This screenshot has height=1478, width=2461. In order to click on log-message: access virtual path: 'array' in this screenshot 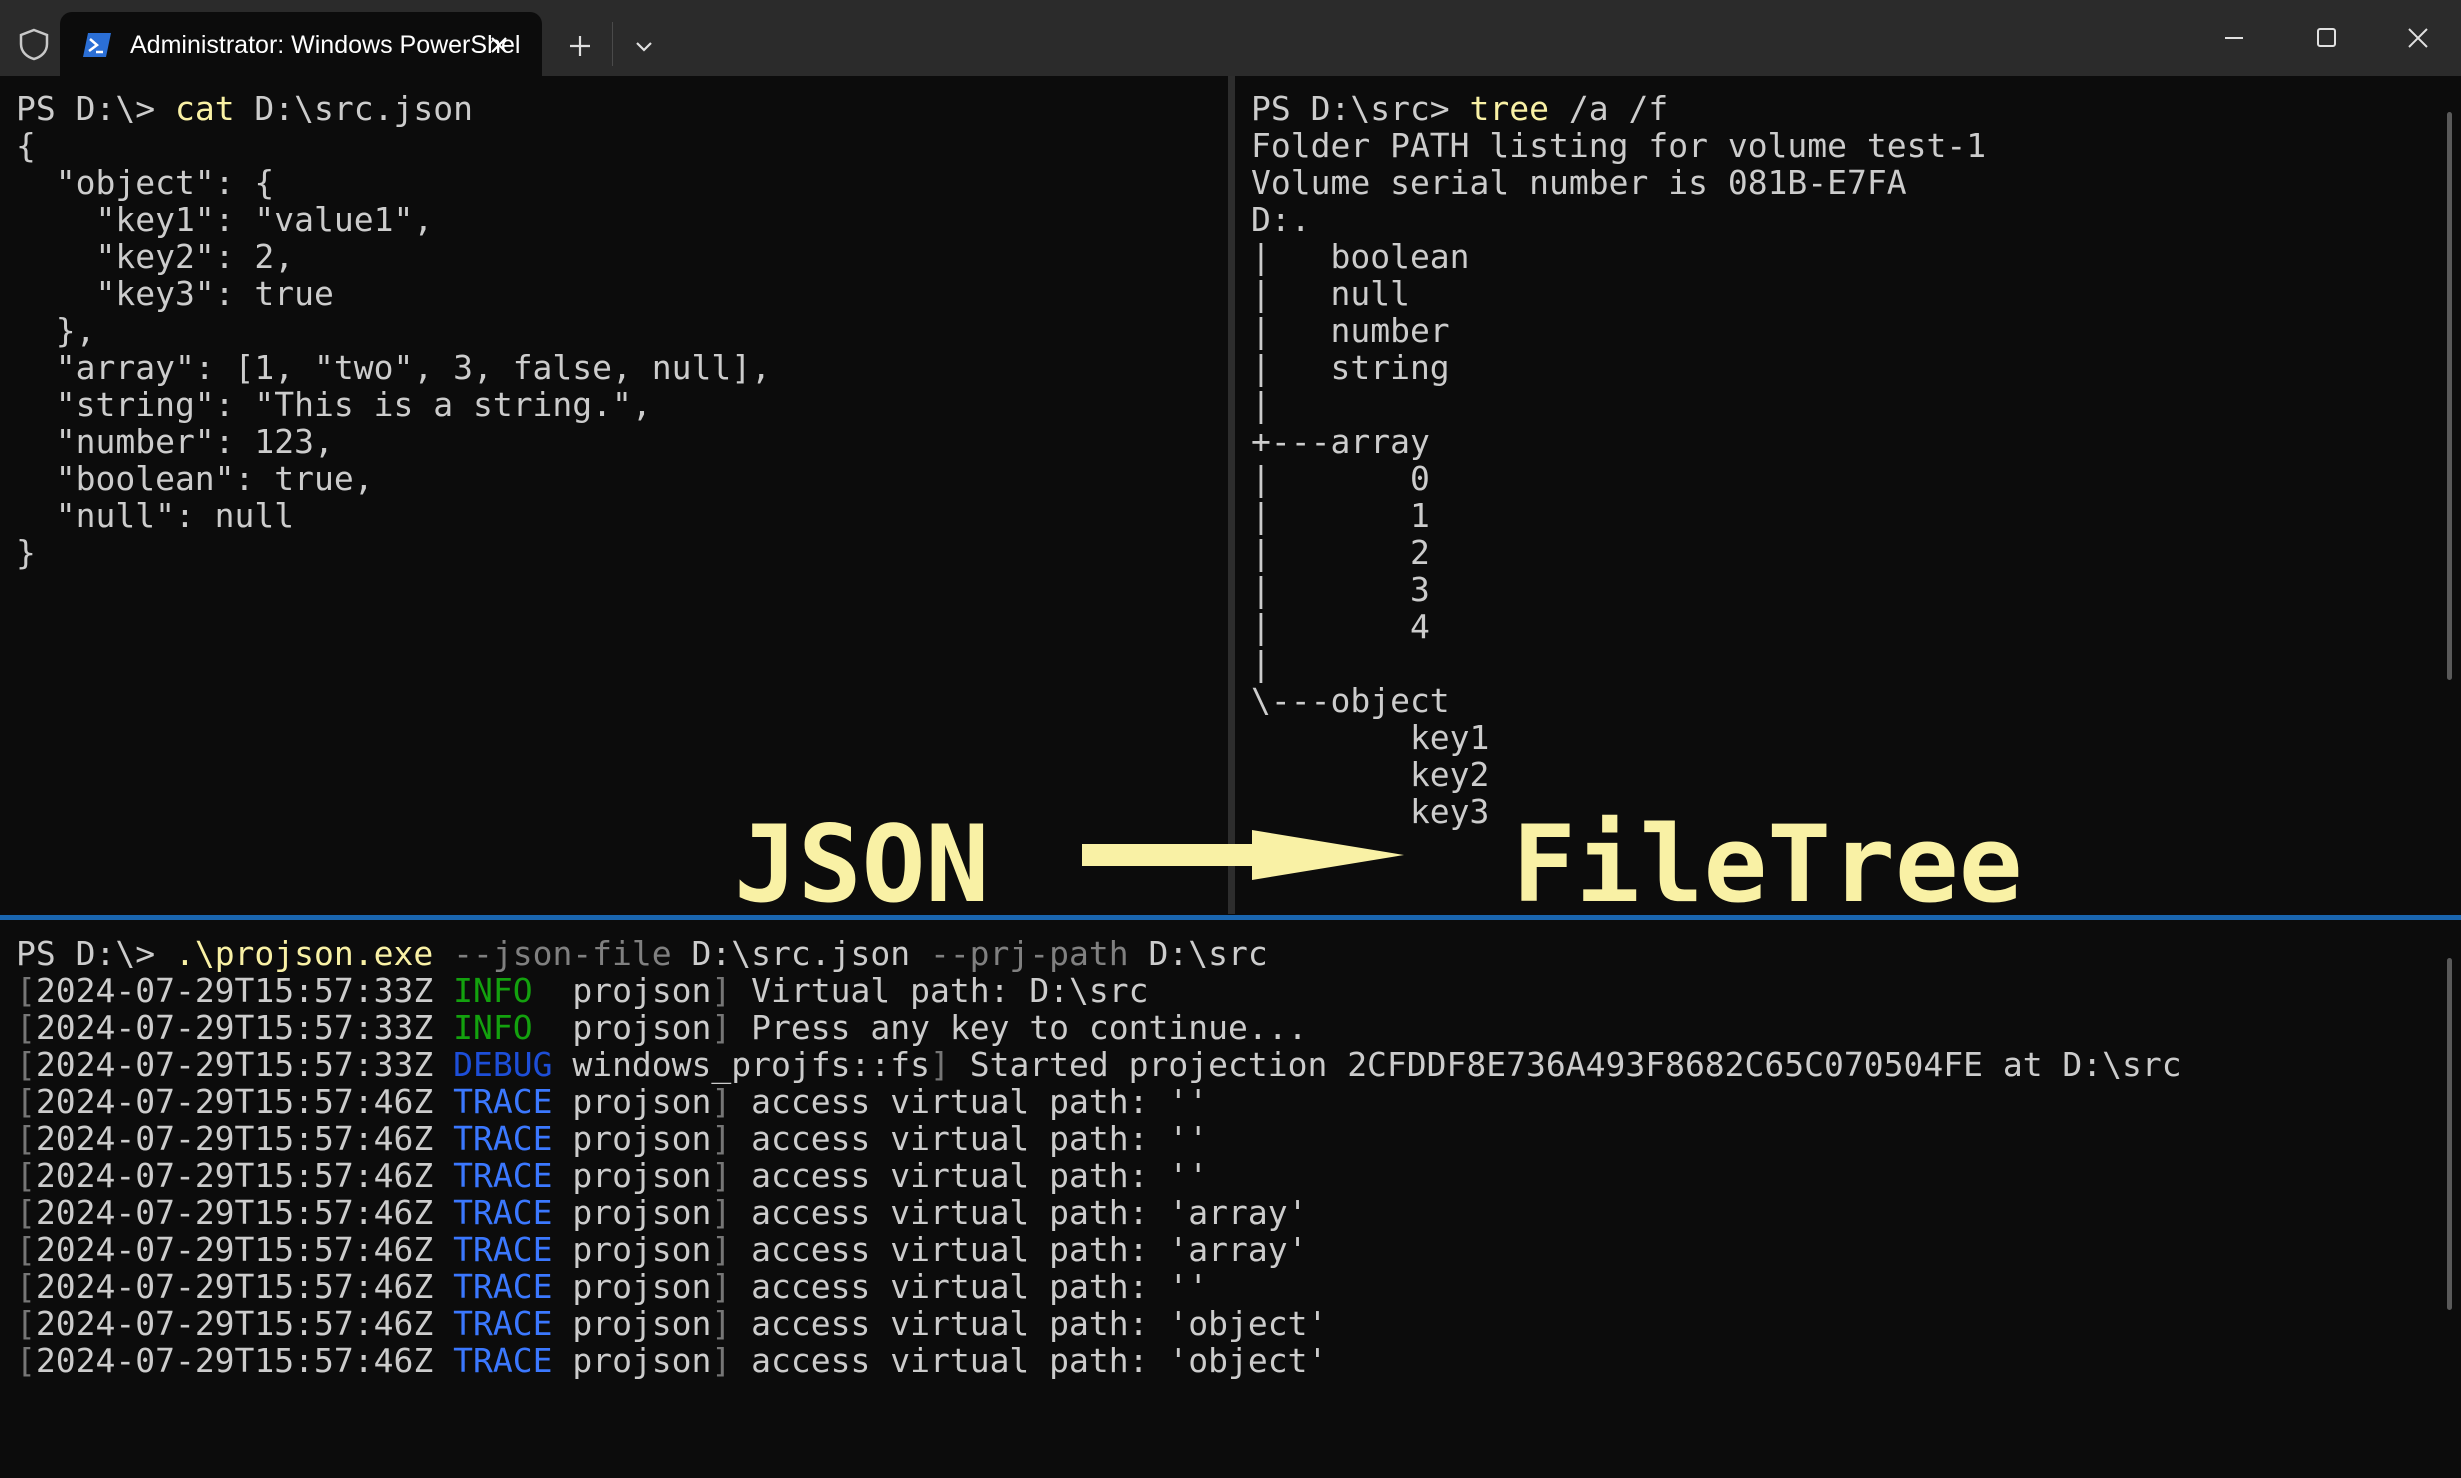, I will do `click(1029, 1212)`.